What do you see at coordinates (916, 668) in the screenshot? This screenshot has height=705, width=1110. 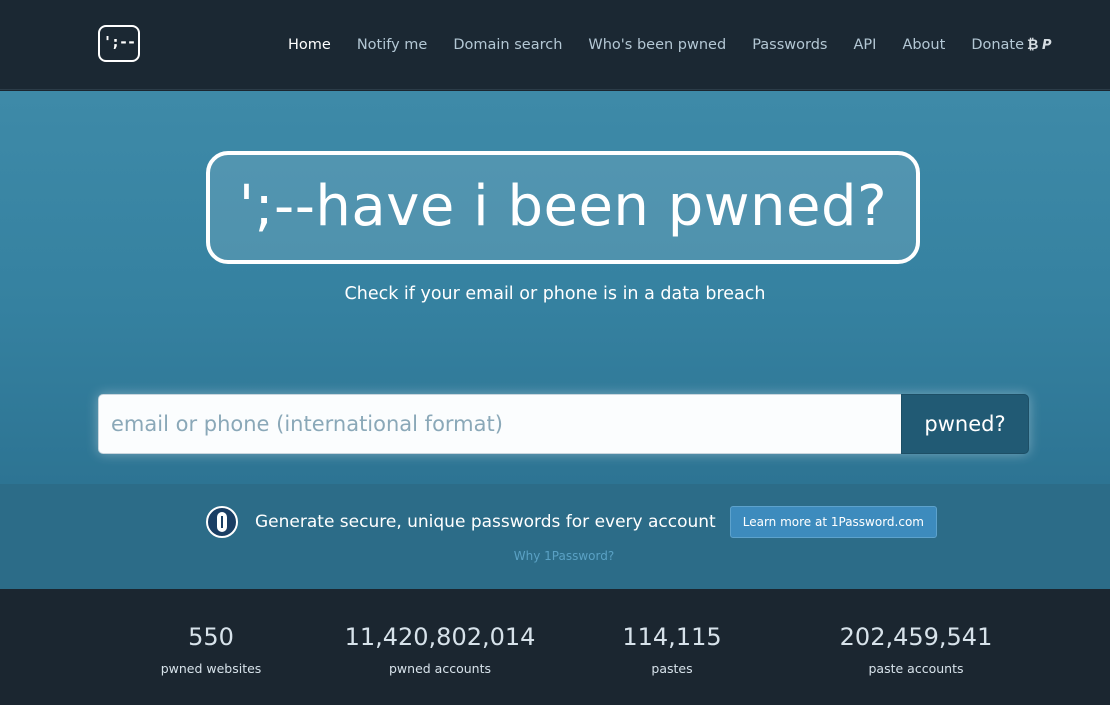 I see `stat-label: paste accounts` at bounding box center [916, 668].